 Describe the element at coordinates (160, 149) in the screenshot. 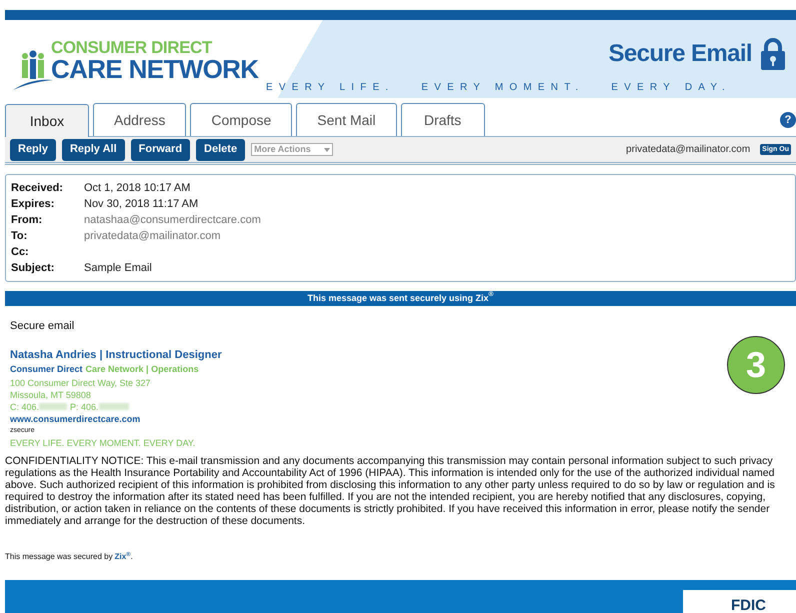

I see `toolbar-button: Forward` at that location.